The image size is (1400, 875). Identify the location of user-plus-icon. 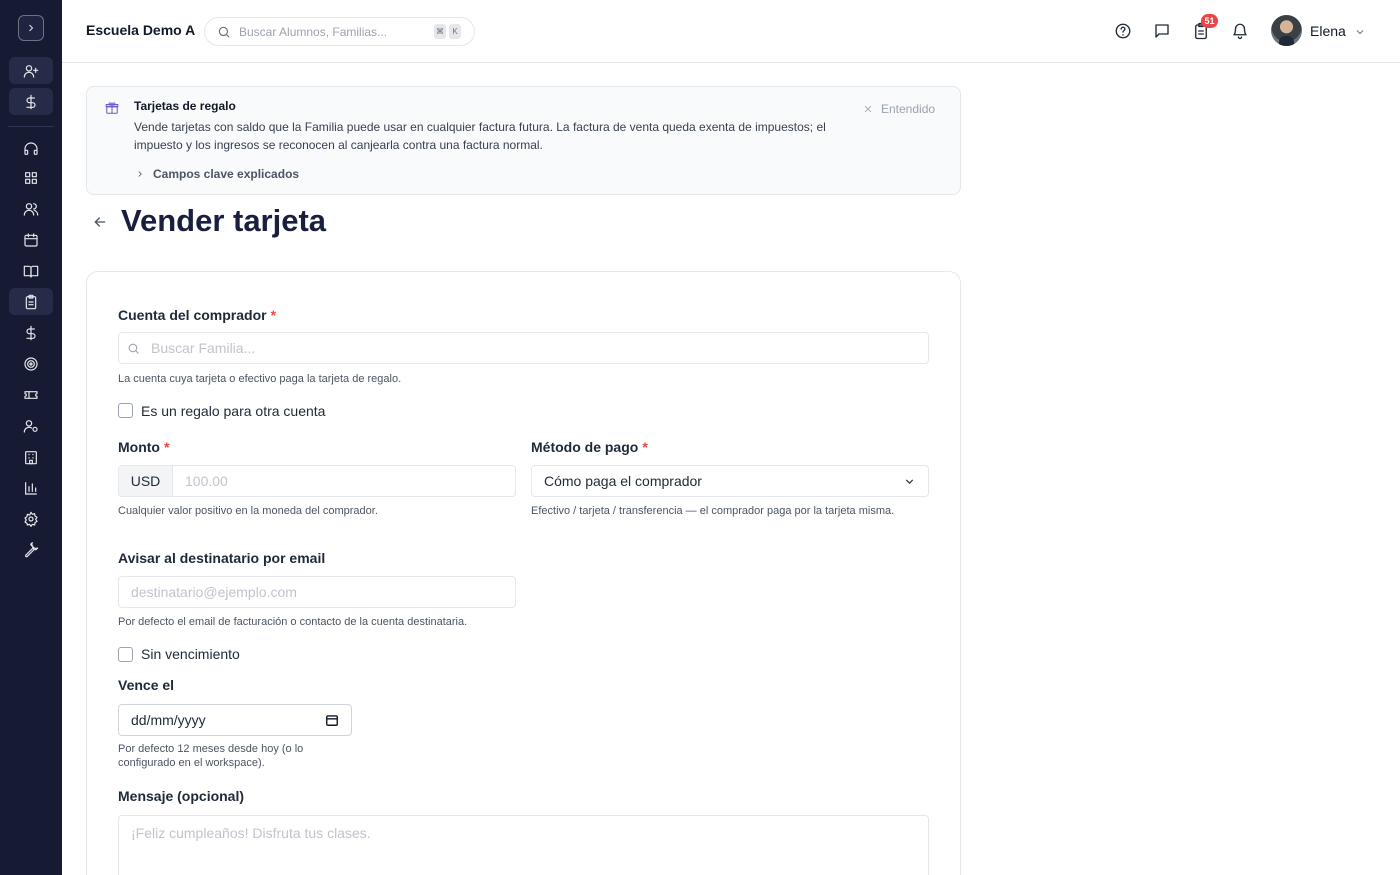
(31, 71).